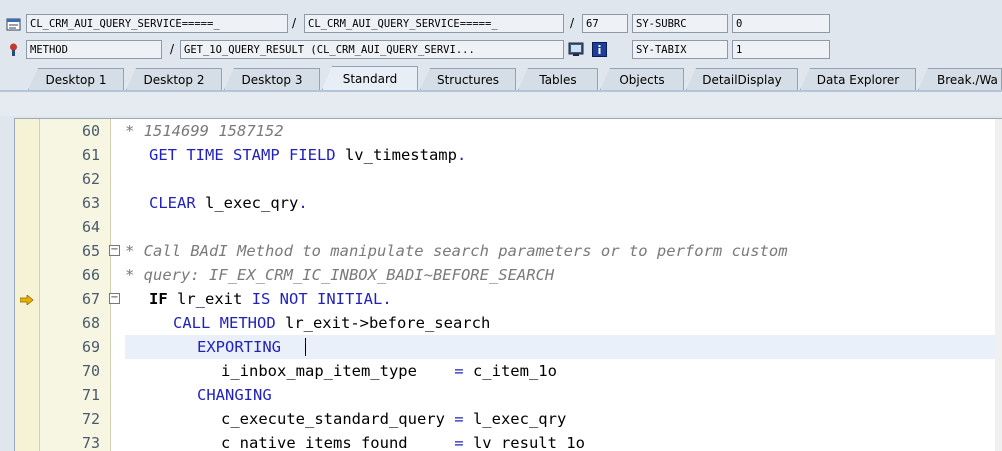 Image resolution: width=1002 pixels, height=451 pixels. I want to click on tab-break-watch: Break./Wa, so click(960, 79).